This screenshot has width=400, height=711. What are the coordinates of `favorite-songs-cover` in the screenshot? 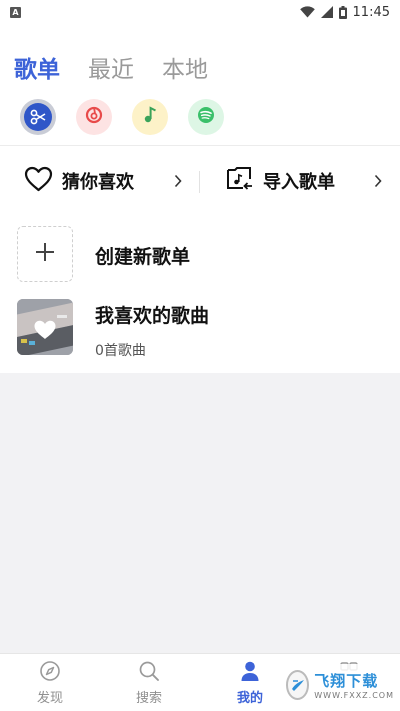 It's located at (45, 327).